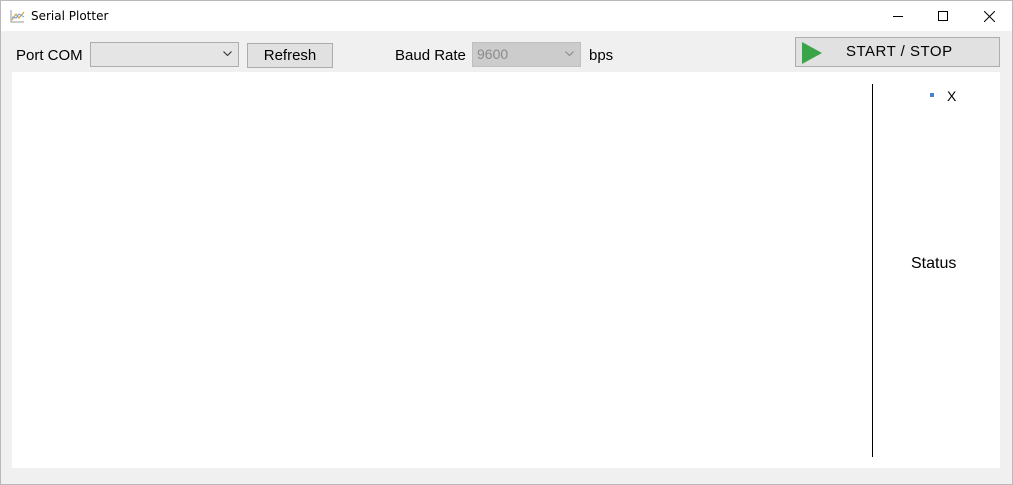 The image size is (1013, 485). I want to click on maximize-icon, so click(943, 16).